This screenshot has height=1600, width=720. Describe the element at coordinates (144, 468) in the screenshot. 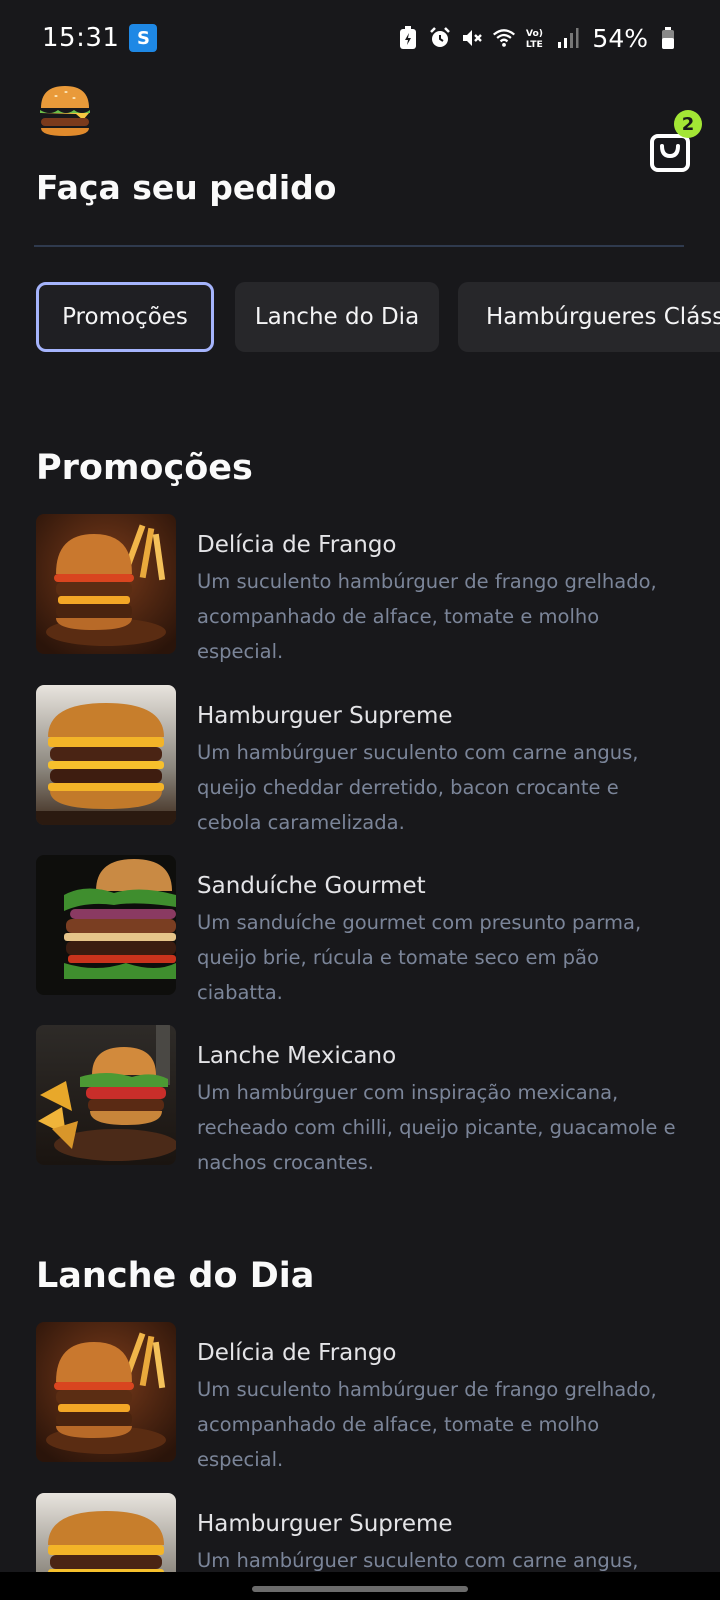

I see `section-title: Promoções` at that location.